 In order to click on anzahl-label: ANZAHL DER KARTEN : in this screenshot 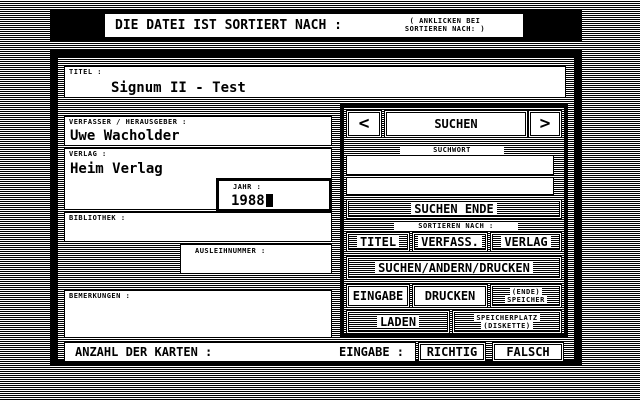, I will do `click(144, 352)`.